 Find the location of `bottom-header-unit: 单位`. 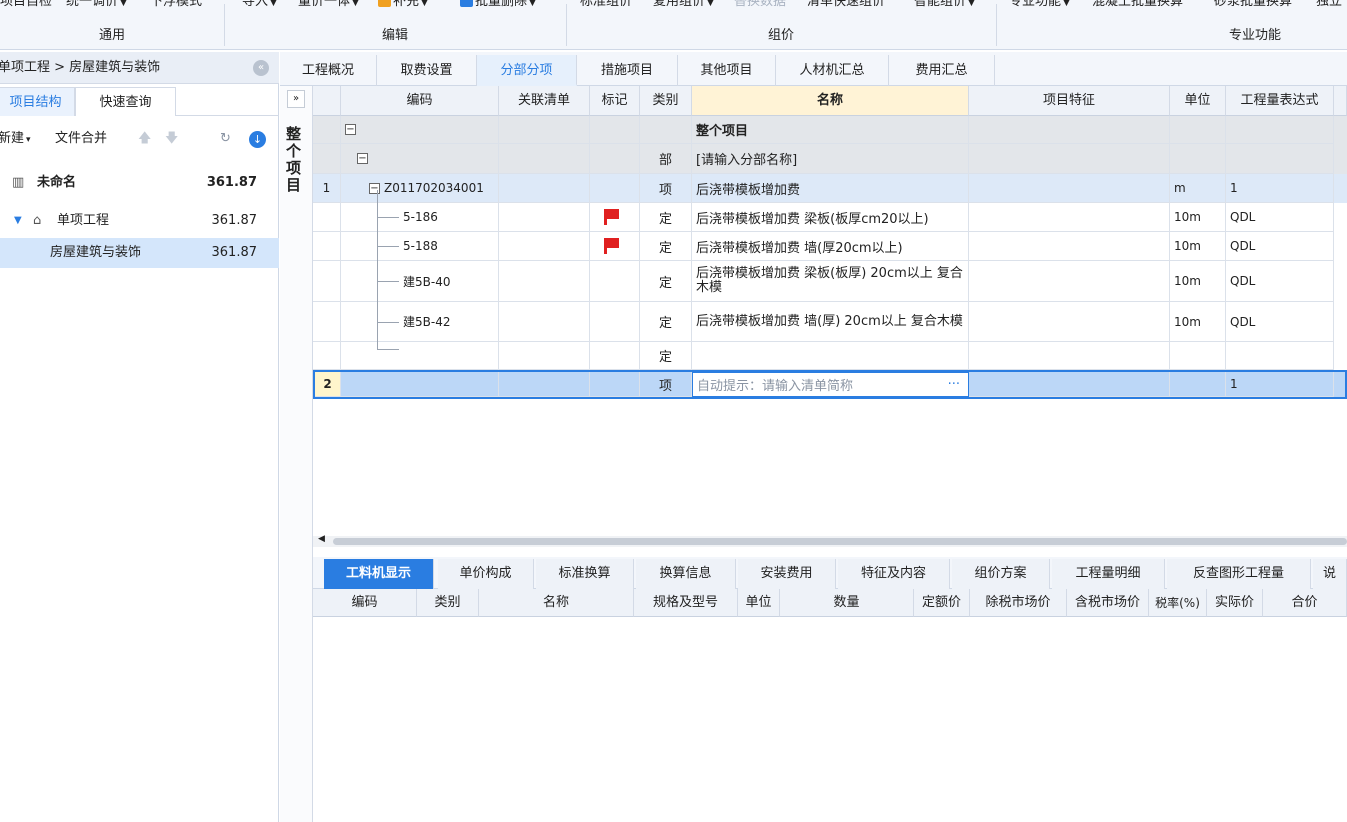

bottom-header-unit: 单位 is located at coordinates (759, 603).